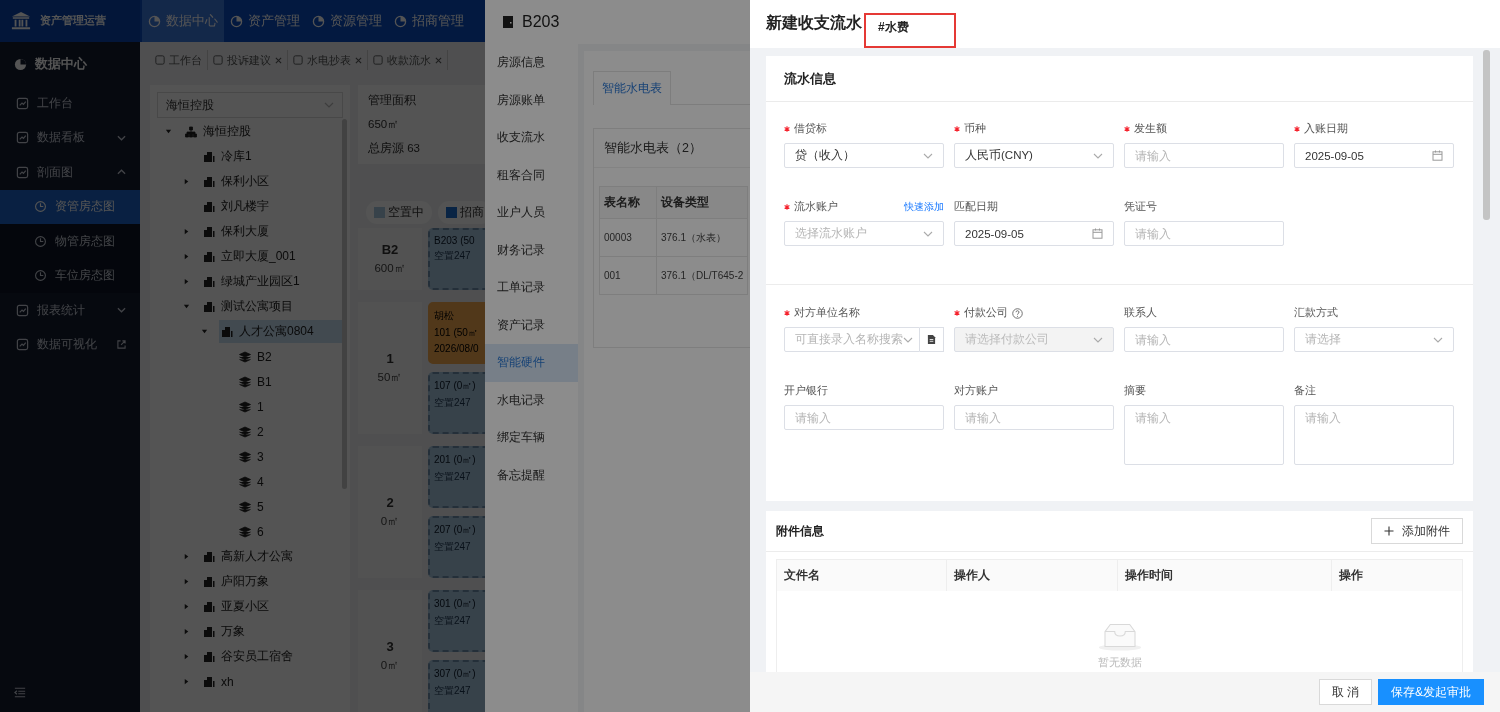 This screenshot has height=712, width=1500. I want to click on tree-node: 2, so click(253, 431).